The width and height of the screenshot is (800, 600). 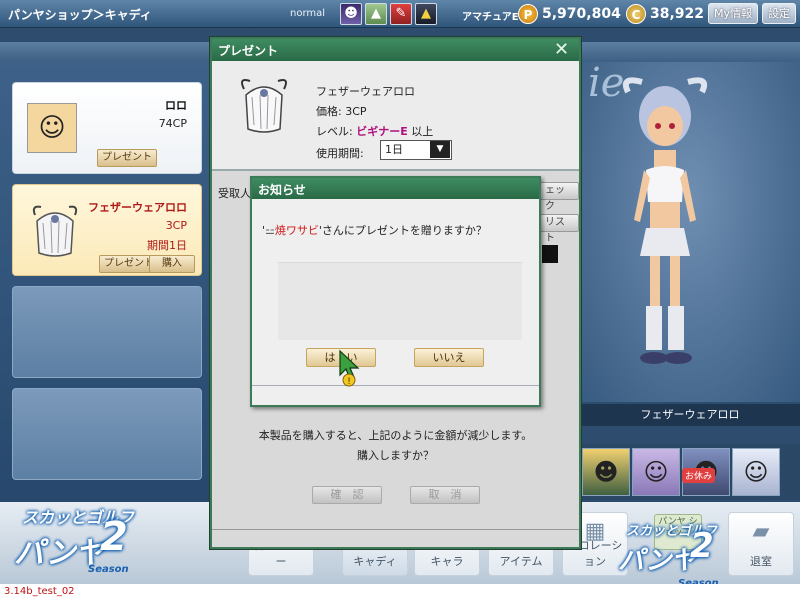 What do you see at coordinates (665, 220) in the screenshot?
I see `caddie-character-figure` at bounding box center [665, 220].